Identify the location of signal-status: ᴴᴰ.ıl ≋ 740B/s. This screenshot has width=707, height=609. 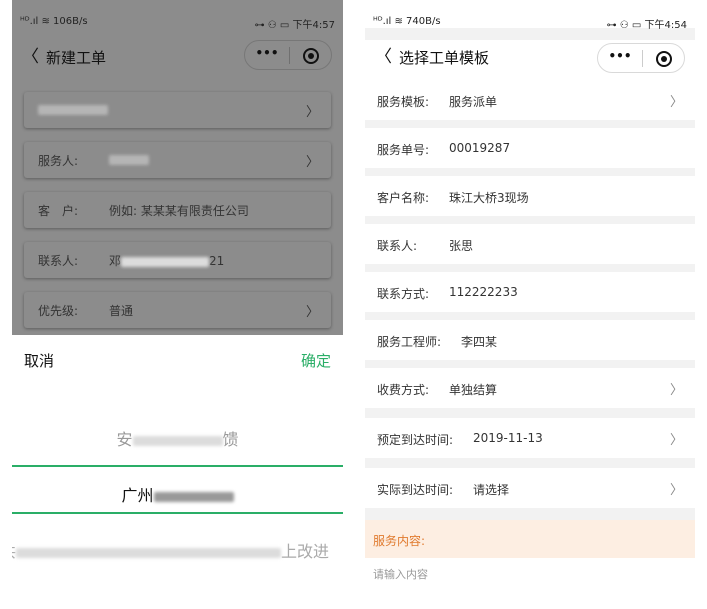
(407, 21).